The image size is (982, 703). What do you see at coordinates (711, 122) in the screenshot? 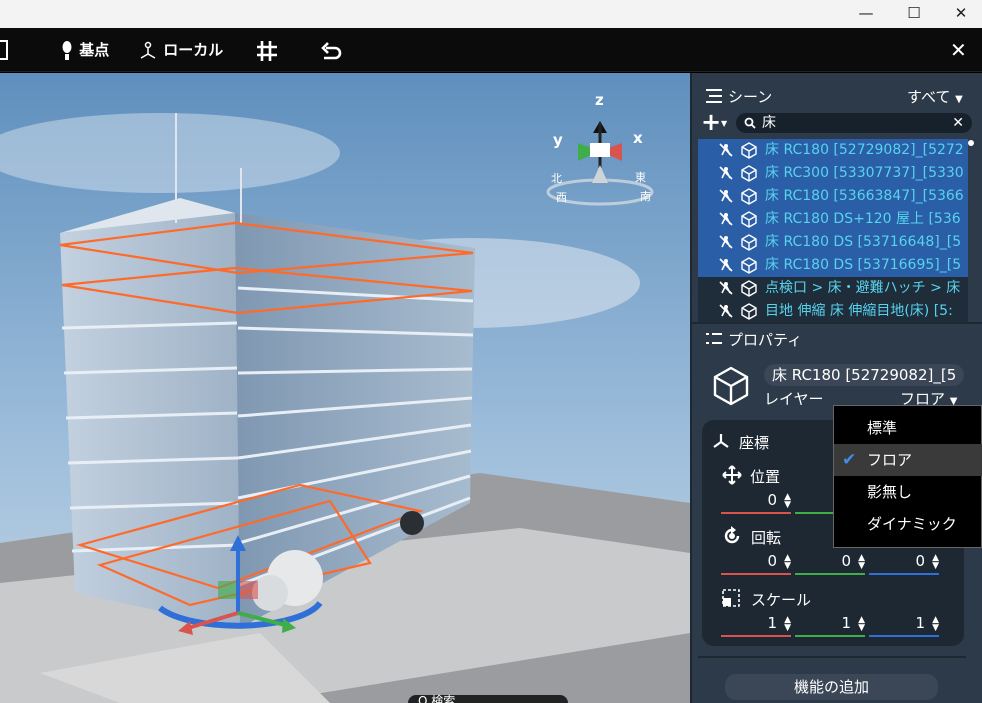
I see `add-icon: +` at bounding box center [711, 122].